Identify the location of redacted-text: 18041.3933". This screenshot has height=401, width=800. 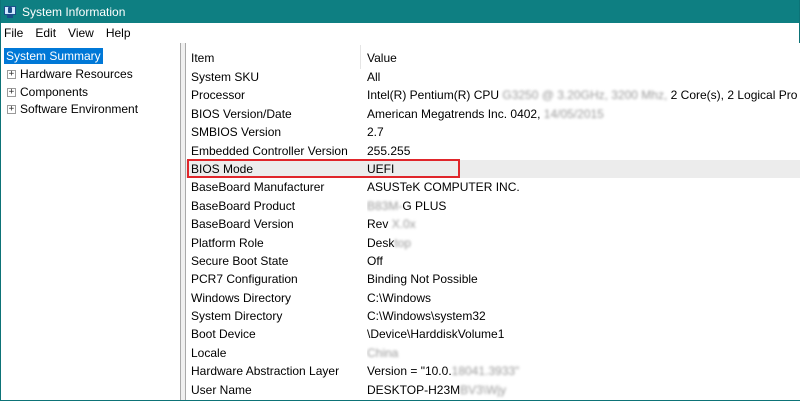
(485, 371).